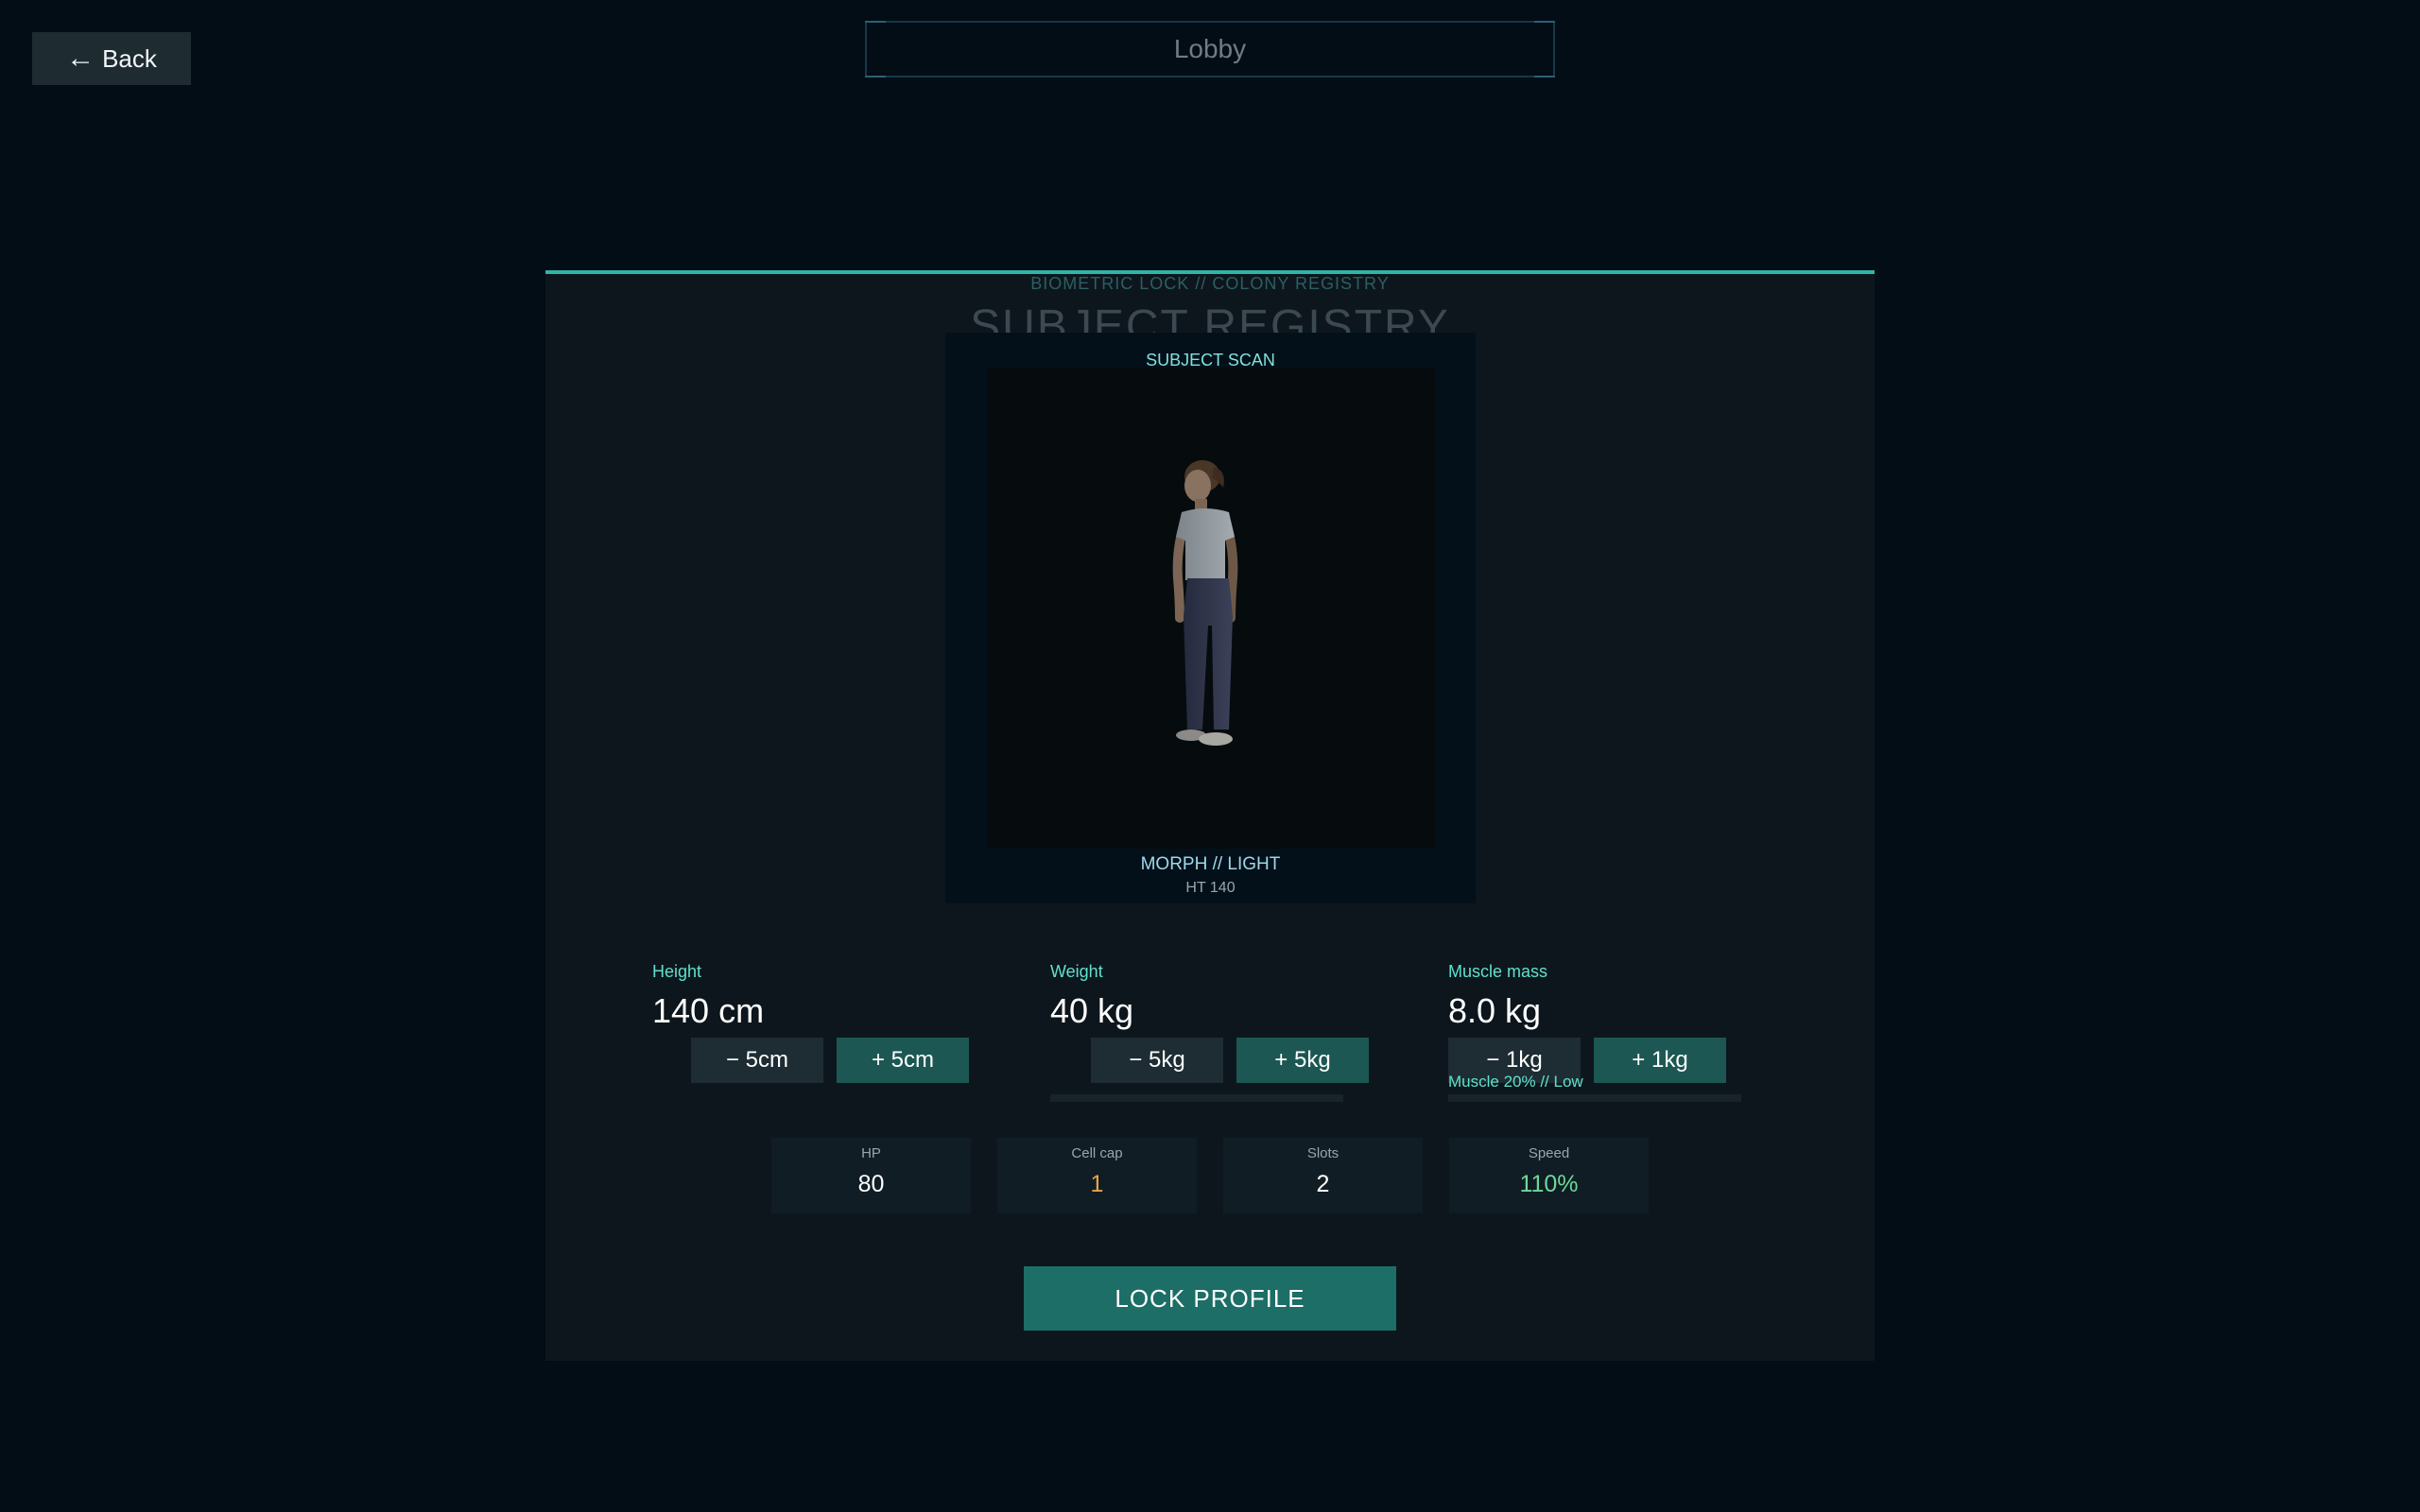 This screenshot has width=2420, height=1512. What do you see at coordinates (1092, 1010) in the screenshot?
I see `weight-value: 40 kg` at bounding box center [1092, 1010].